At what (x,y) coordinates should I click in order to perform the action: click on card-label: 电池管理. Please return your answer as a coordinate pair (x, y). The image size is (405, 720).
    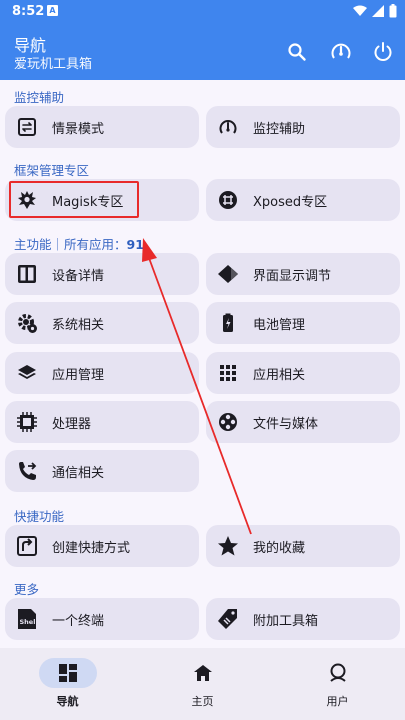
    Looking at the image, I should click on (279, 325).